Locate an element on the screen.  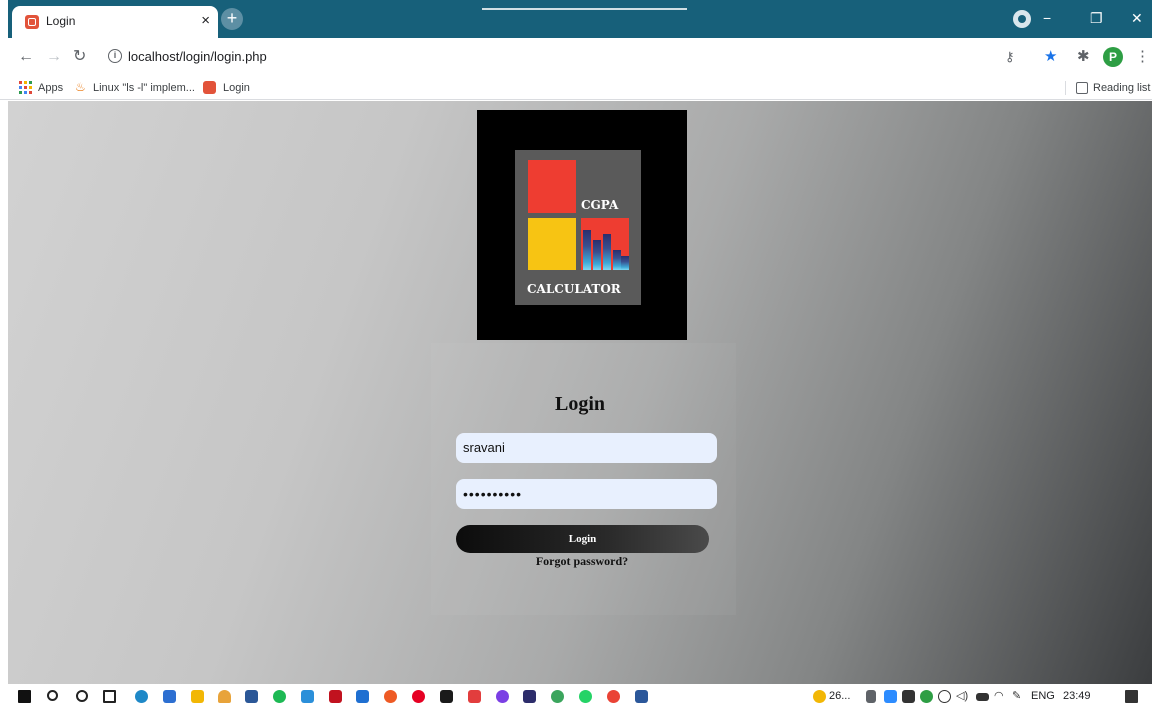
cgpa-calculator-logo: CGPA CALCULATOR is located at coordinates (582, 225).